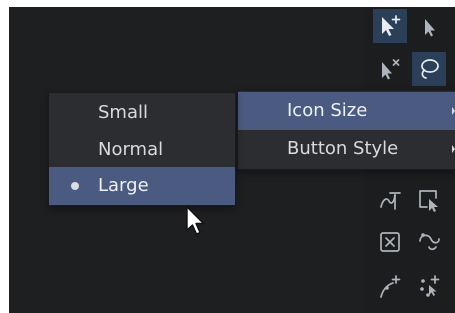  I want to click on add-bezier-point-tool, so click(390, 286).